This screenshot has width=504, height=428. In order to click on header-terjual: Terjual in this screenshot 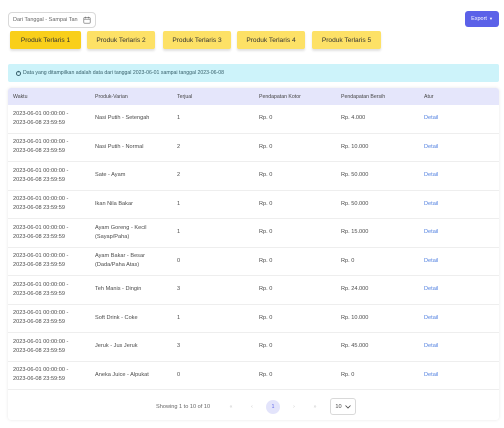, I will do `click(185, 96)`.